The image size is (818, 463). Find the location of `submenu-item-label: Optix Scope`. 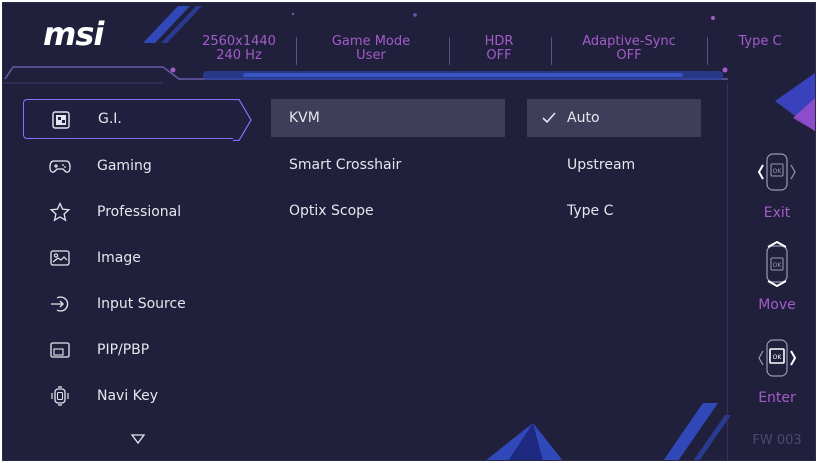

submenu-item-label: Optix Scope is located at coordinates (331, 211).